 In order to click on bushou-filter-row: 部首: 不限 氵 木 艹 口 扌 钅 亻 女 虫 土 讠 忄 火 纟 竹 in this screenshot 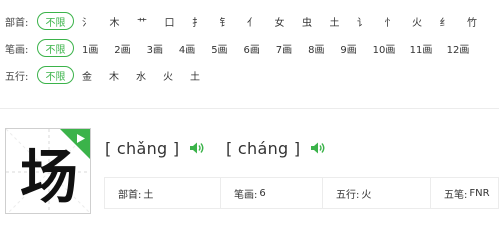, I will do `click(243, 21)`.